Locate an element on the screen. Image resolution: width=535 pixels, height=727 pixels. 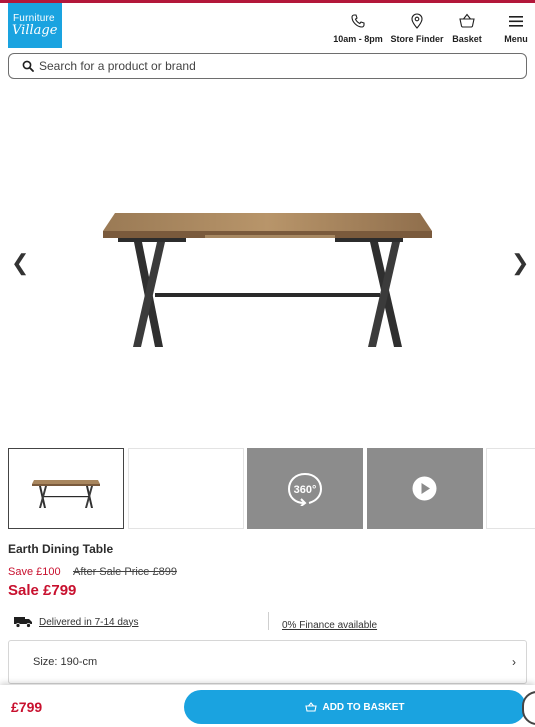
thumbnail-video is located at coordinates (425, 488).